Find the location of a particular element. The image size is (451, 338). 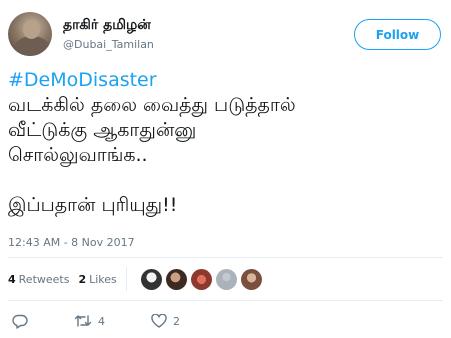

avatar is located at coordinates (30, 34).